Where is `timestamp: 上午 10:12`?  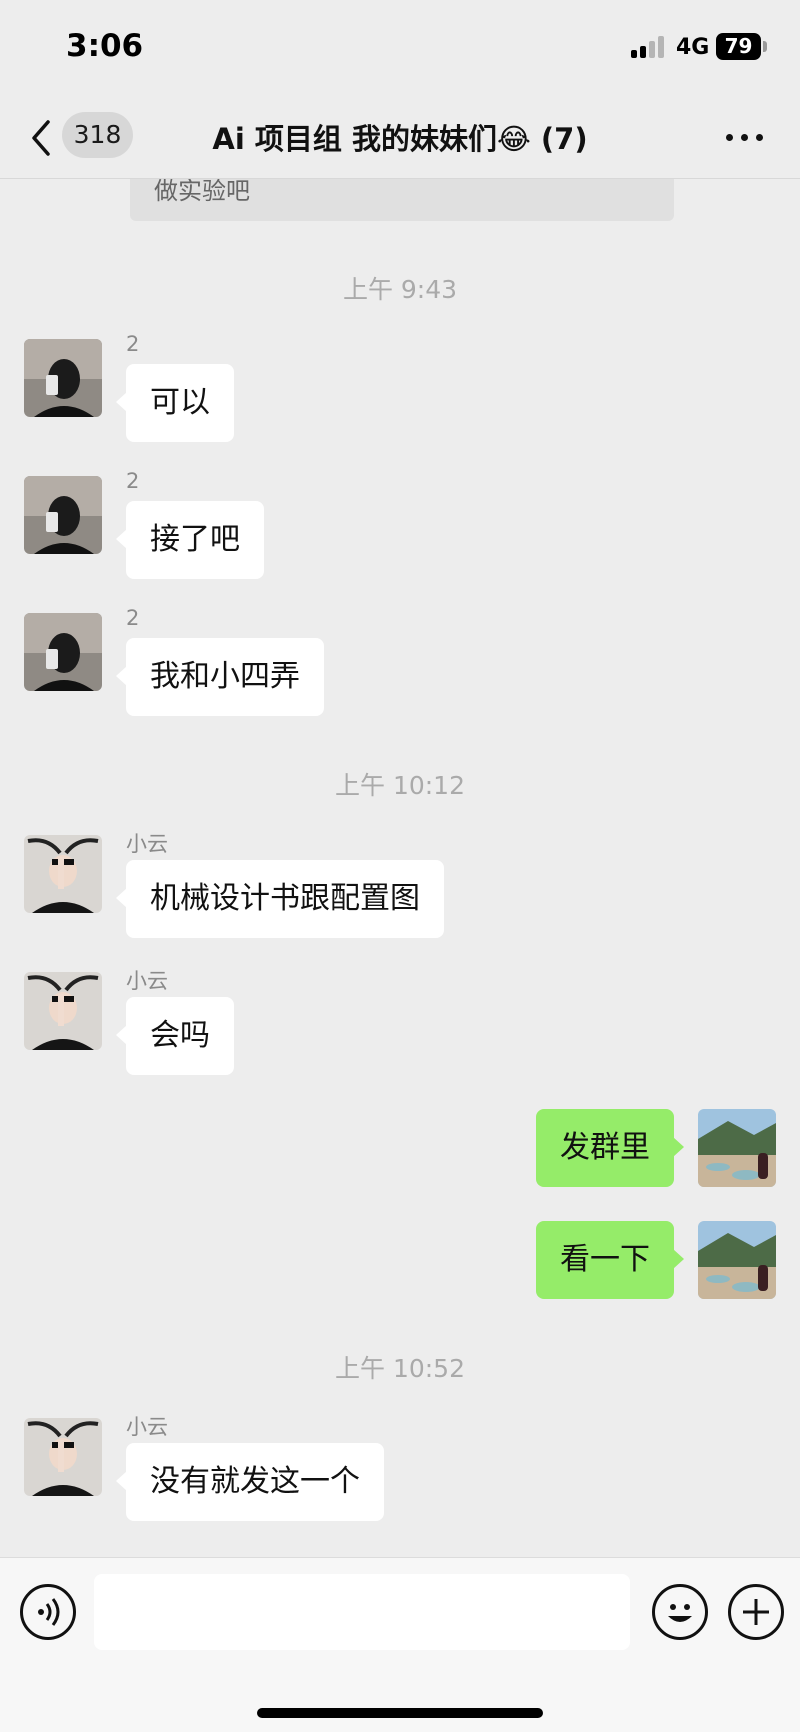
timestamp: 上午 10:12 is located at coordinates (400, 785).